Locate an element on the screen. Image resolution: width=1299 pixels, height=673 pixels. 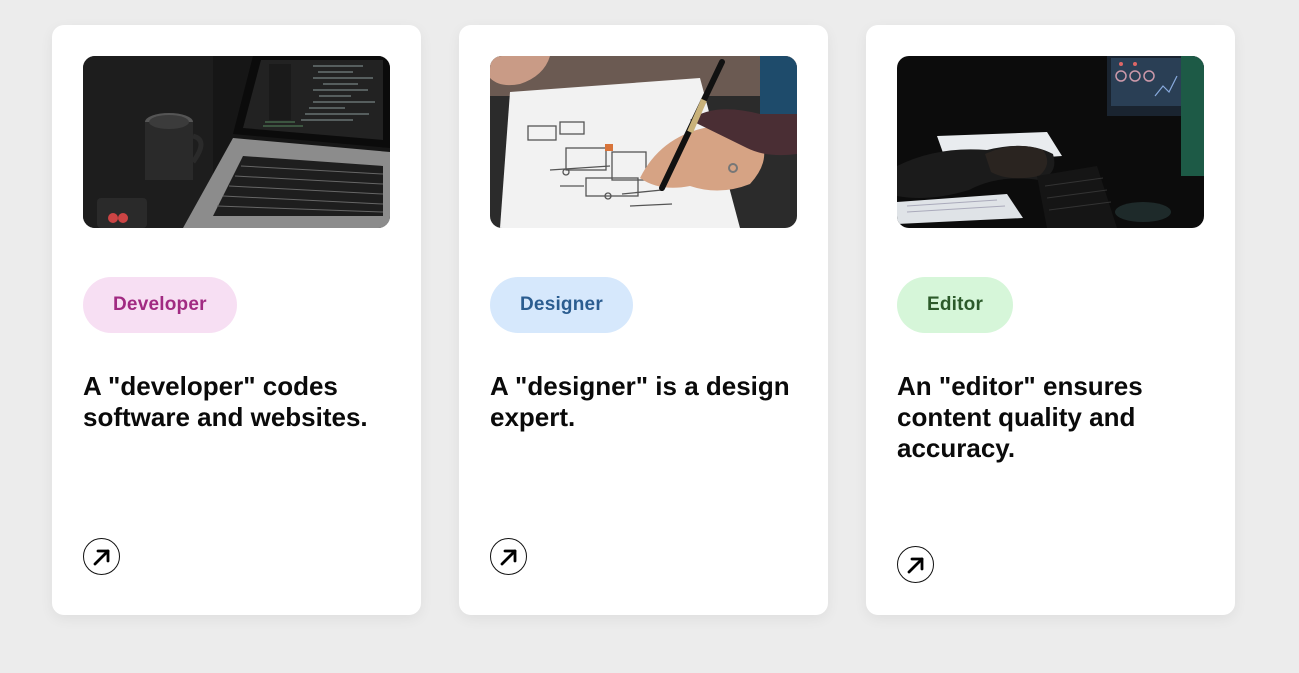
developer-image is located at coordinates (236, 142).